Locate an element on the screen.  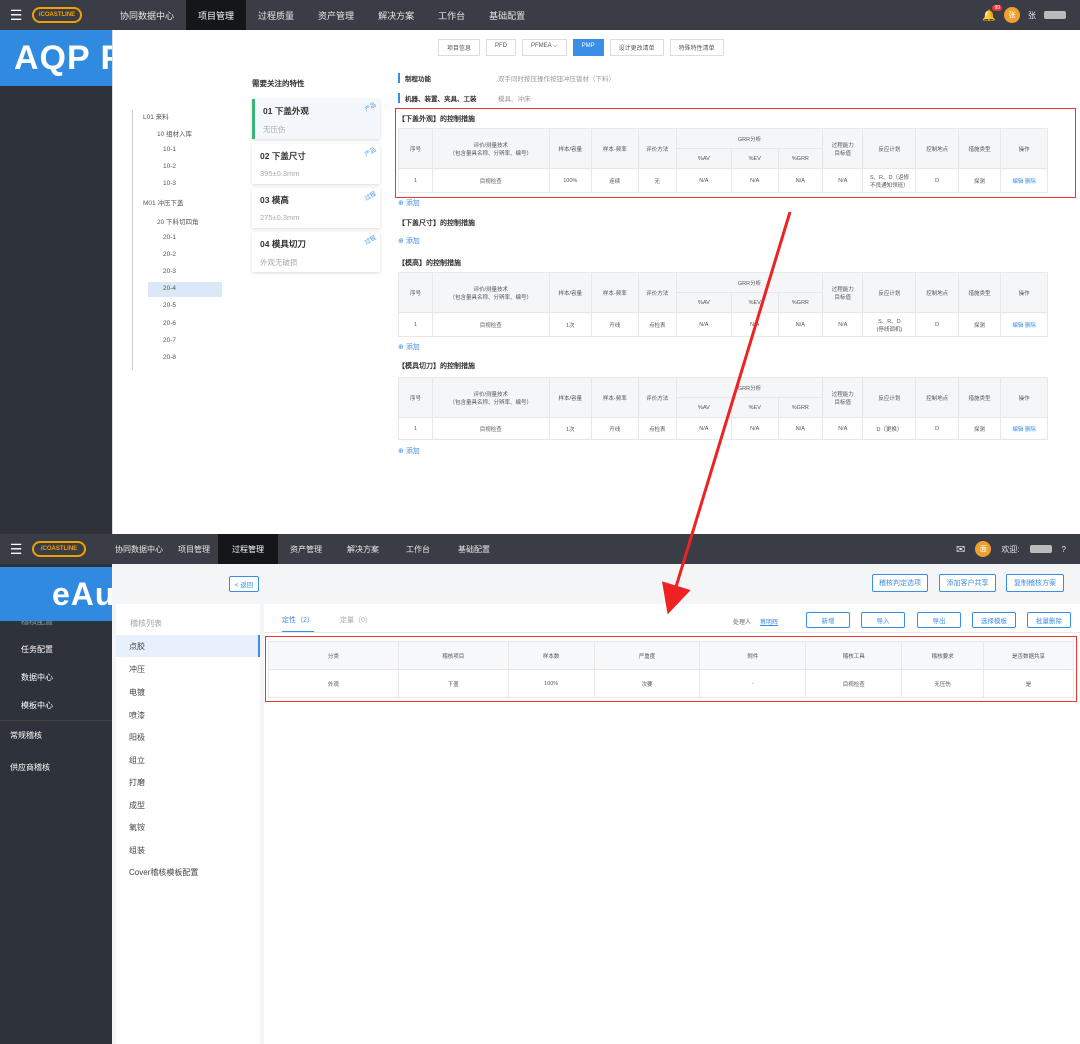
char-card: 01 下盖外观 无压伤 产品 is located at coordinates (316, 119).